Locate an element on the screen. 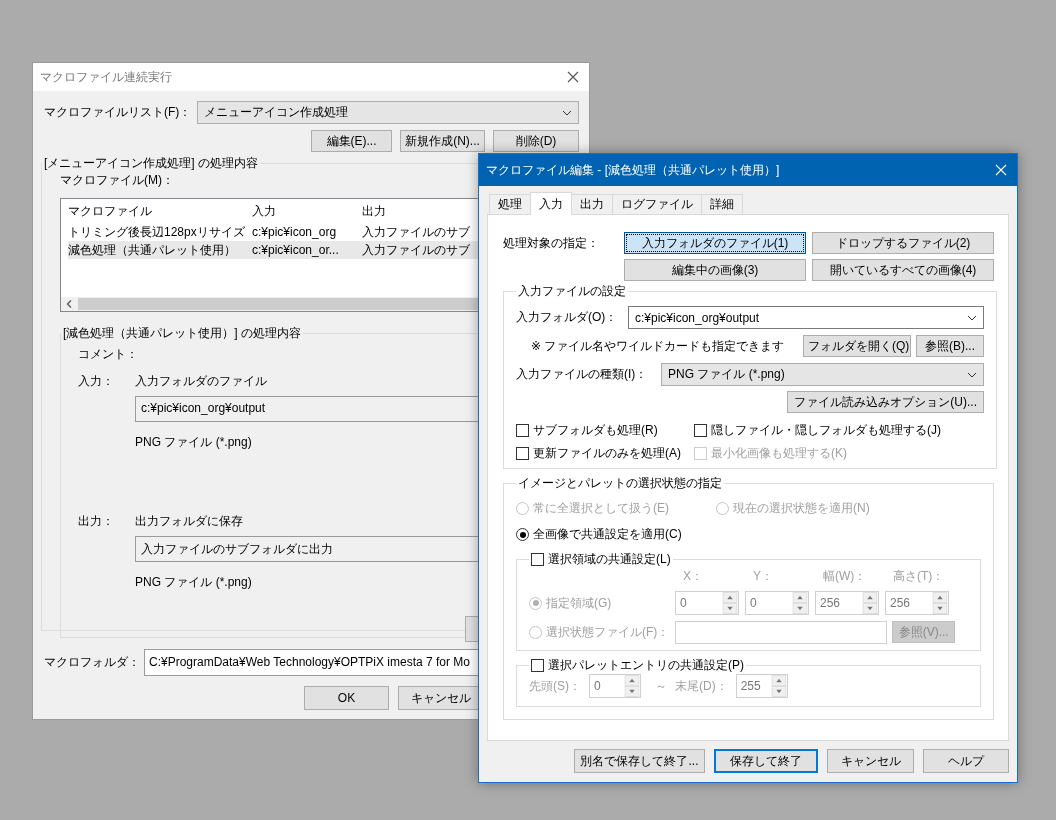 The height and width of the screenshot is (820, 1056). table-cell-text: 減色処理（共通パレット使用） is located at coordinates (152, 250).